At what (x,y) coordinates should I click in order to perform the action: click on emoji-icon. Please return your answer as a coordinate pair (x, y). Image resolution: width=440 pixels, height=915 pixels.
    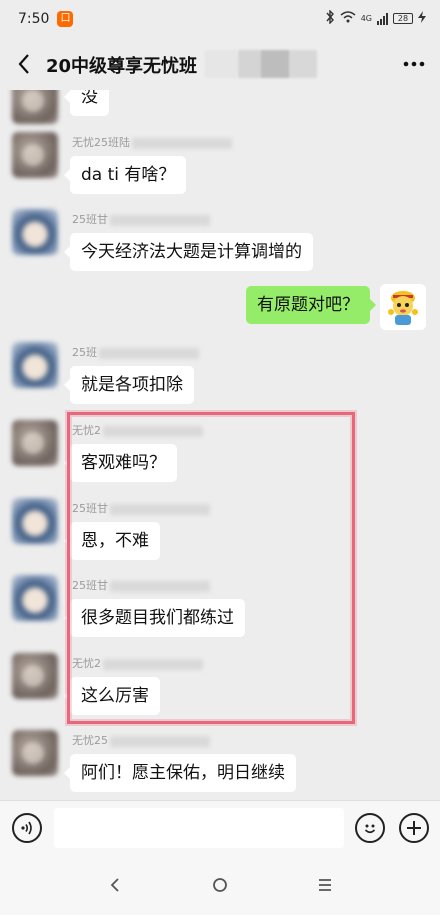
    Looking at the image, I should click on (370, 829).